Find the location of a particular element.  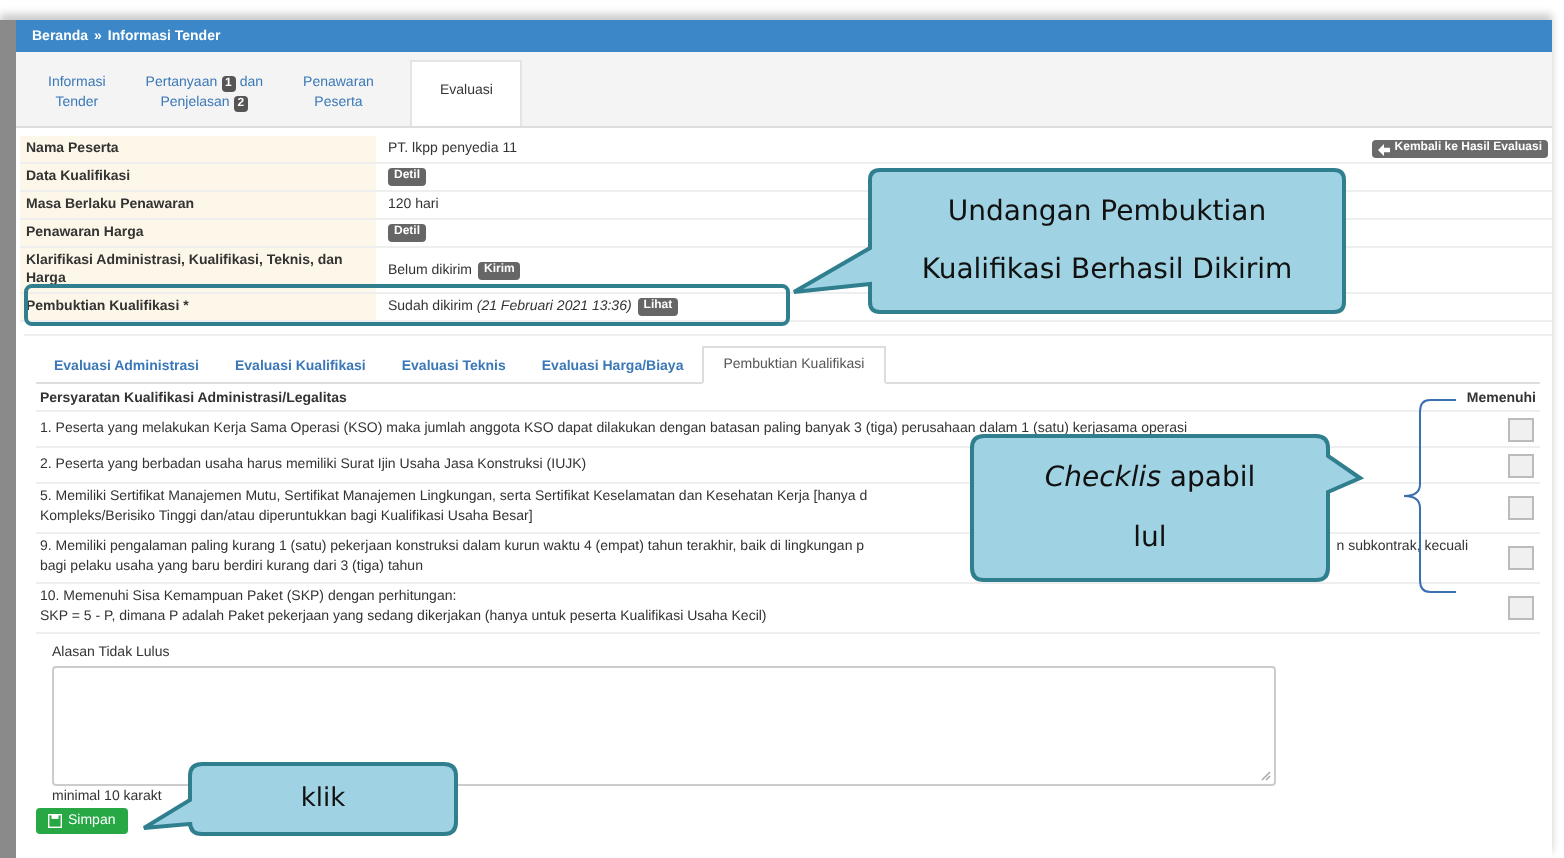

callout-text: lul is located at coordinates (1150, 537).